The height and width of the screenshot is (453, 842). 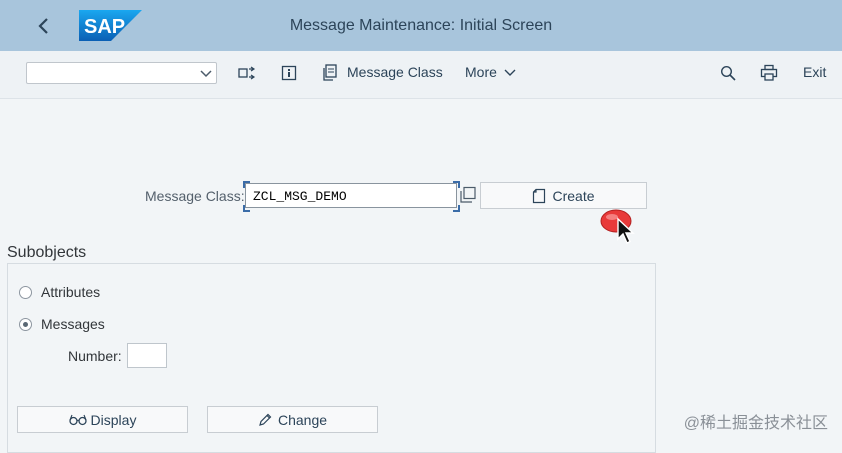 I want to click on more-button: More, so click(x=491, y=72).